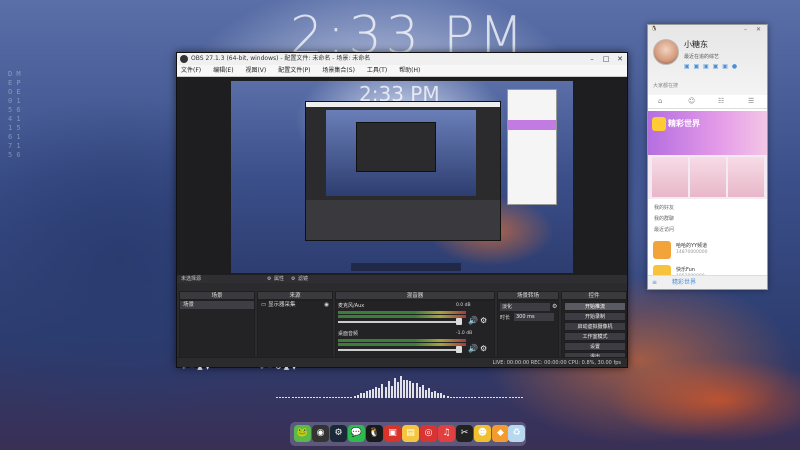 This screenshot has width=800, height=450. Describe the element at coordinates (415, 331) in the screenshot. I see `mixer-panel: 麦克风/Aux 0.0 dB 🔊 ⚙ 桌面音频 -1.0 dB �` at that location.